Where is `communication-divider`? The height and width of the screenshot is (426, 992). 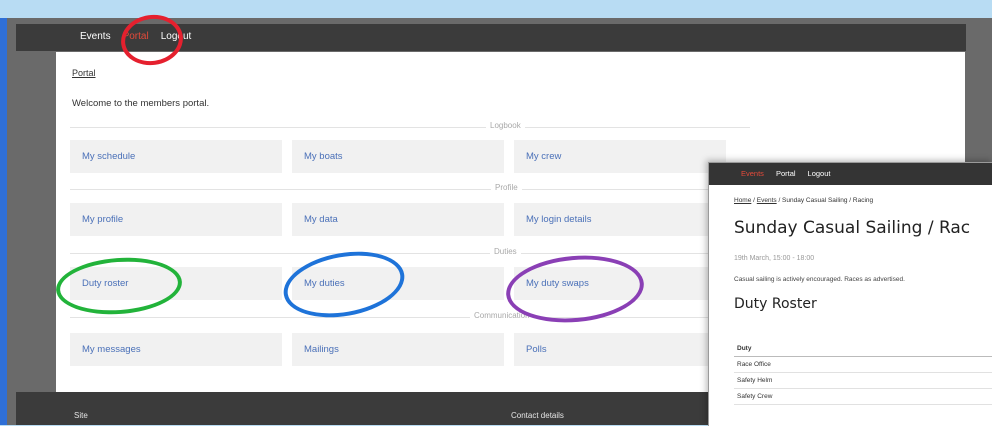
communication-divider is located at coordinates (410, 317).